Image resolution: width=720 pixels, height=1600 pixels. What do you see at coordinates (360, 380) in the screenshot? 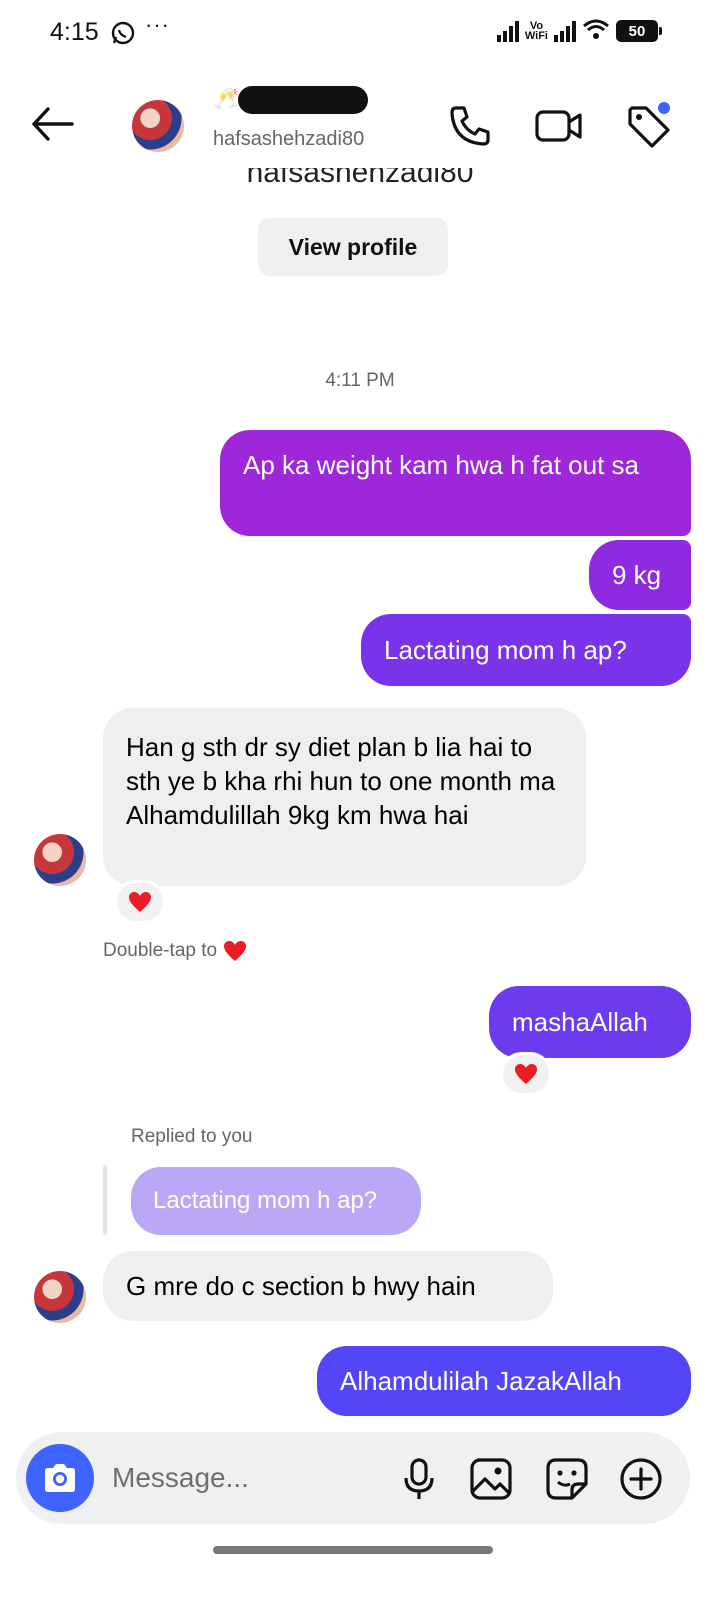
I see `message-timestamp: 4:11 PM` at bounding box center [360, 380].